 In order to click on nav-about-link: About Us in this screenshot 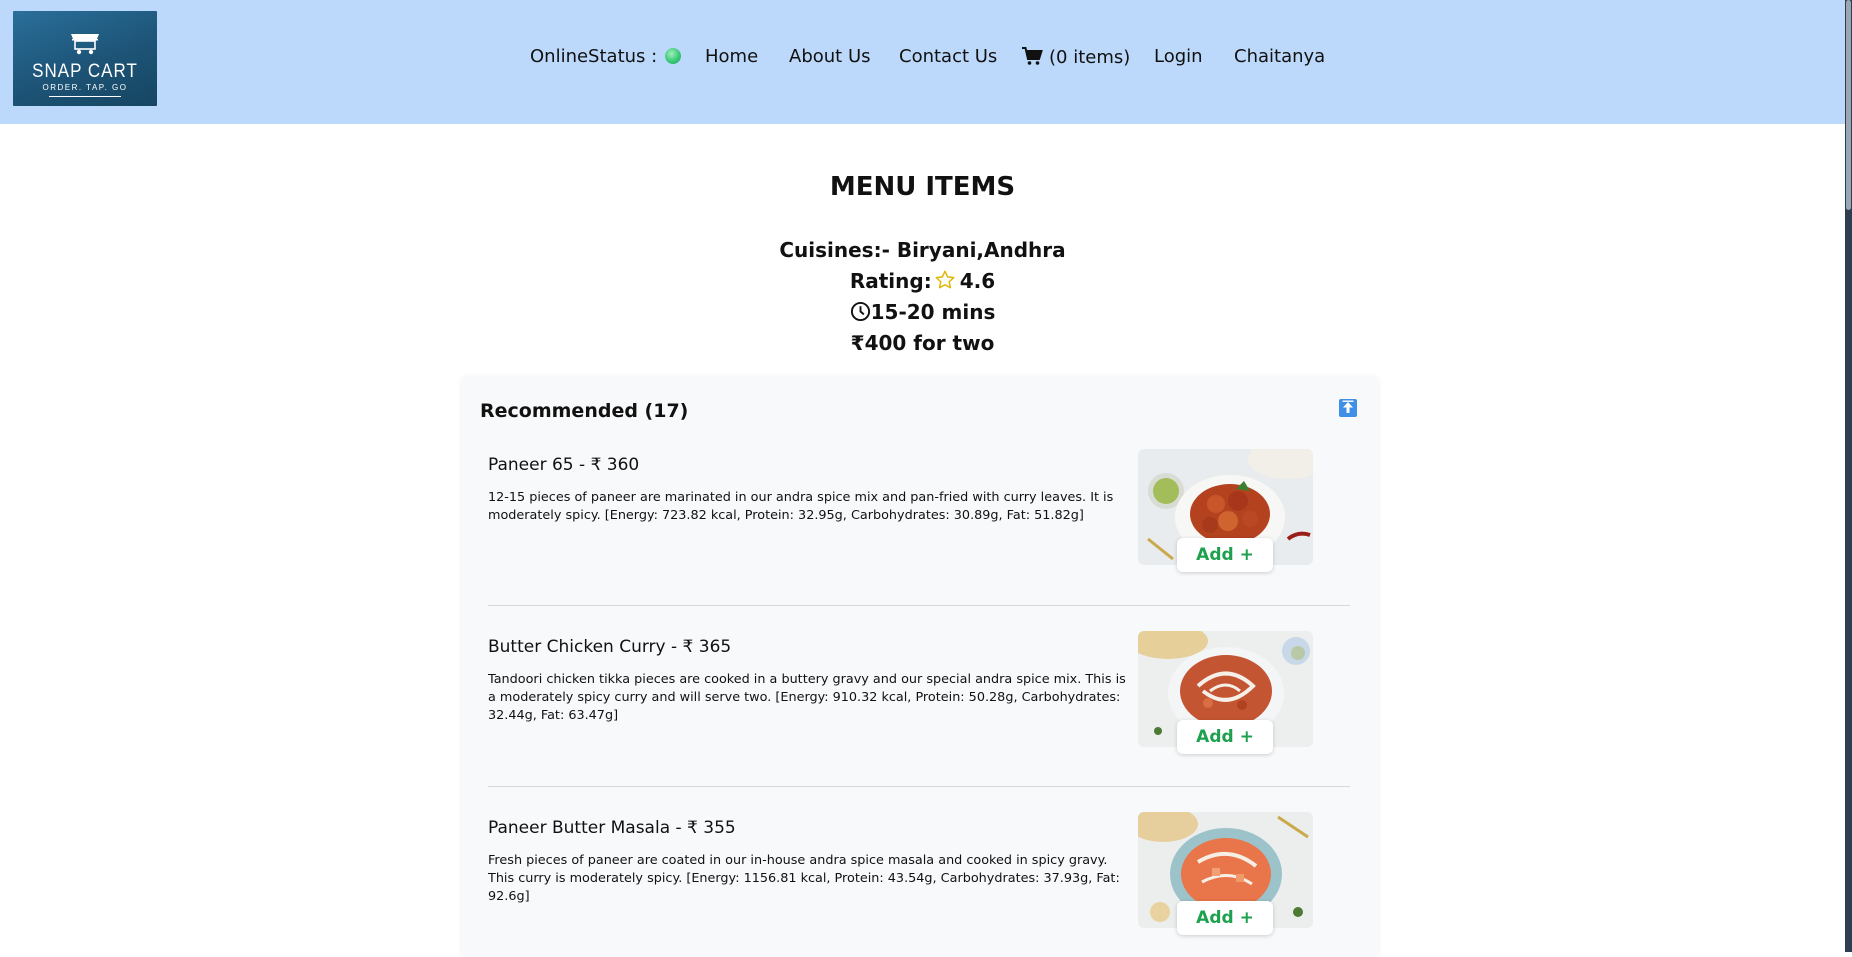, I will do `click(830, 56)`.